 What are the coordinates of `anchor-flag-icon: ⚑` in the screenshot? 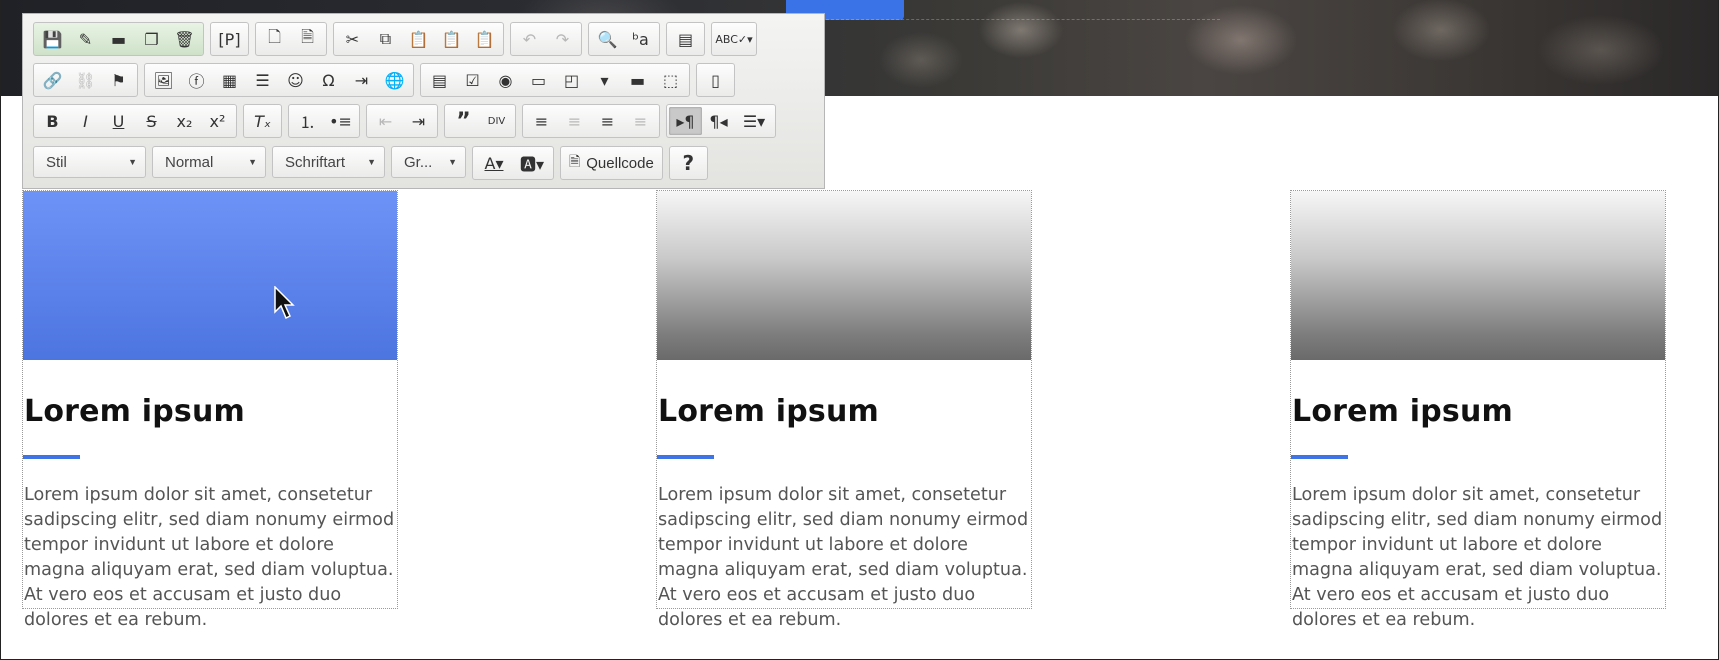 It's located at (118, 80).